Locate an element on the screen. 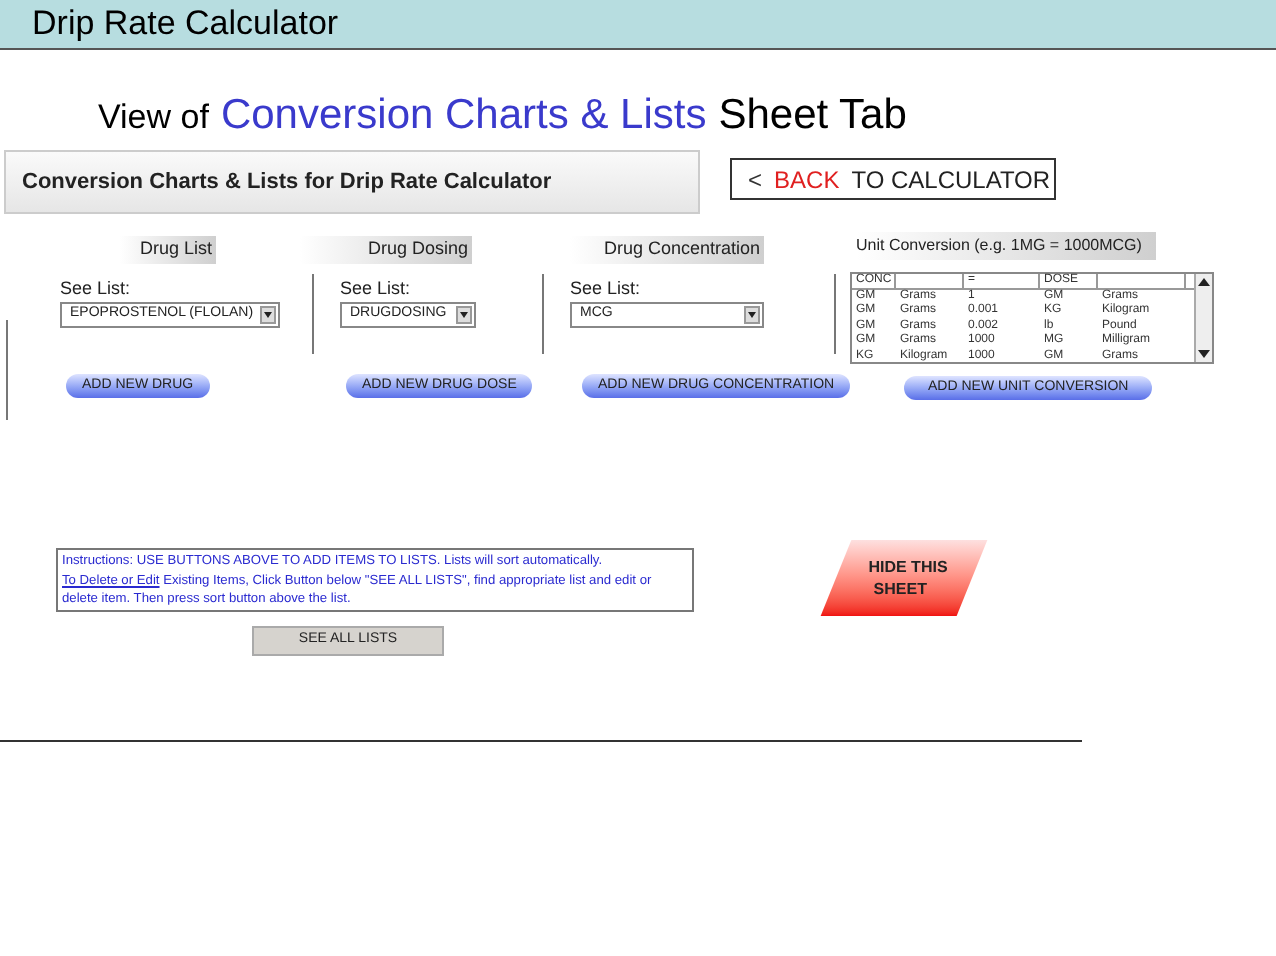 The width and height of the screenshot is (1276, 956). slide-title: Drip Rate Calculator is located at coordinates (185, 24).